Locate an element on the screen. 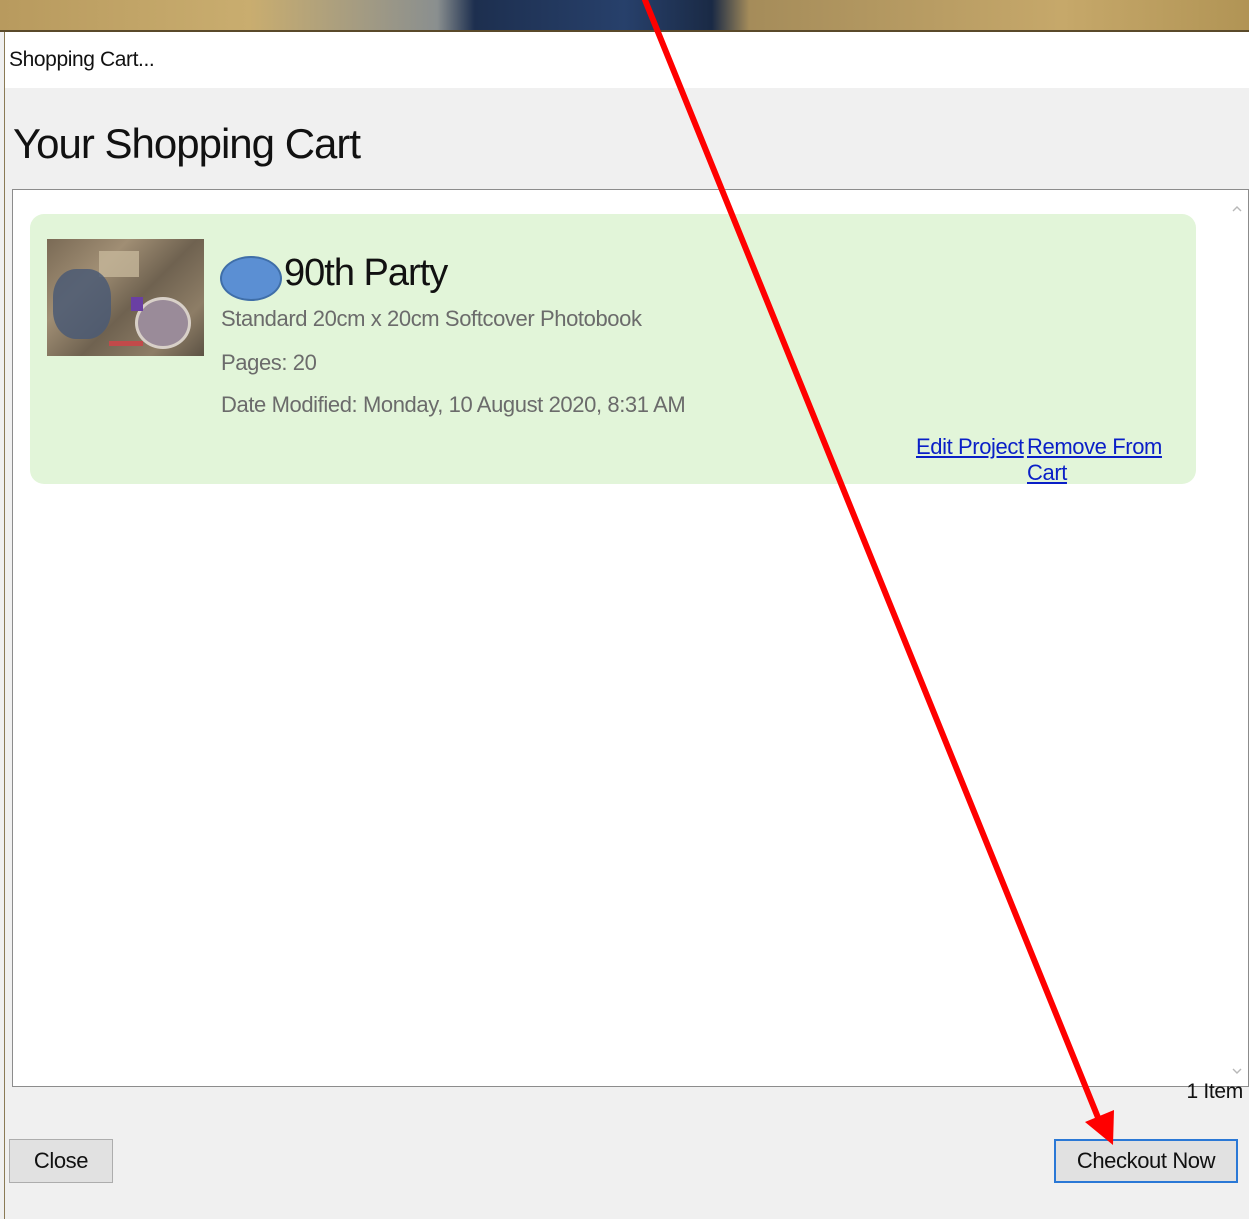 The image size is (1249, 1219). item-title: 90th Party is located at coordinates (366, 273).